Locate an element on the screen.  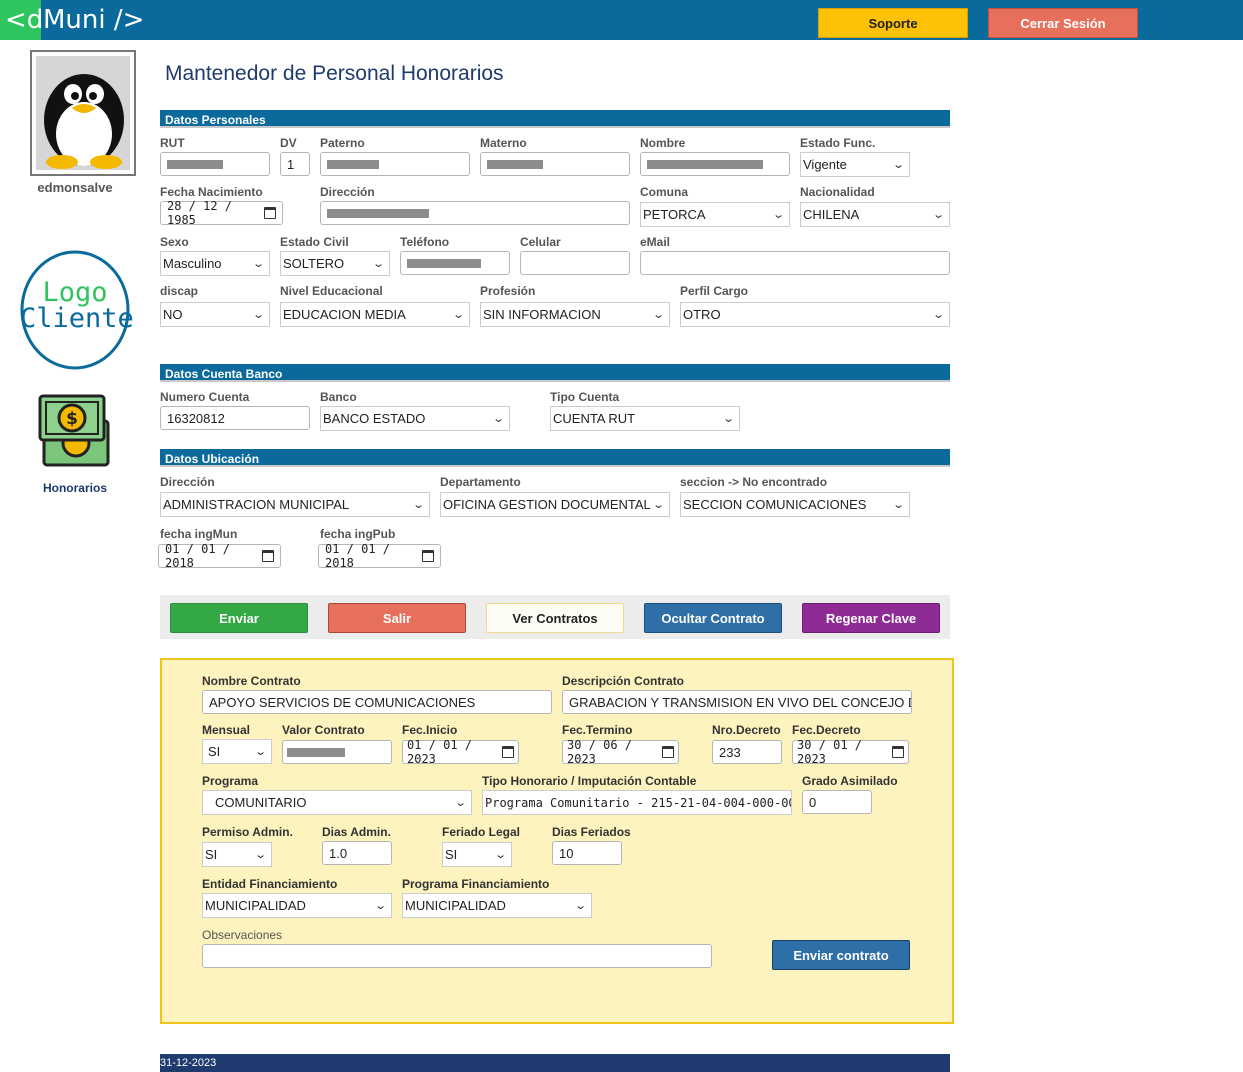
tipo-cuenta-label: Tipo Cuenta is located at coordinates (585, 397).